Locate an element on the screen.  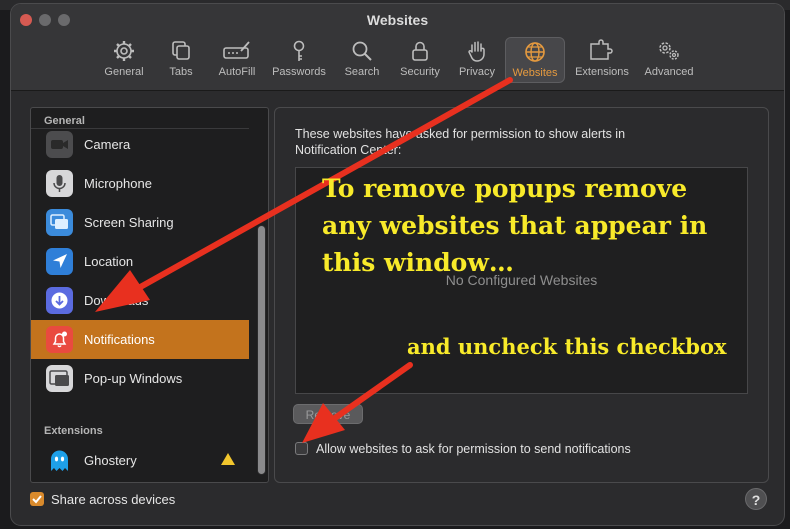
sidebar-item-label: Notifications is located at coordinates (119, 339).